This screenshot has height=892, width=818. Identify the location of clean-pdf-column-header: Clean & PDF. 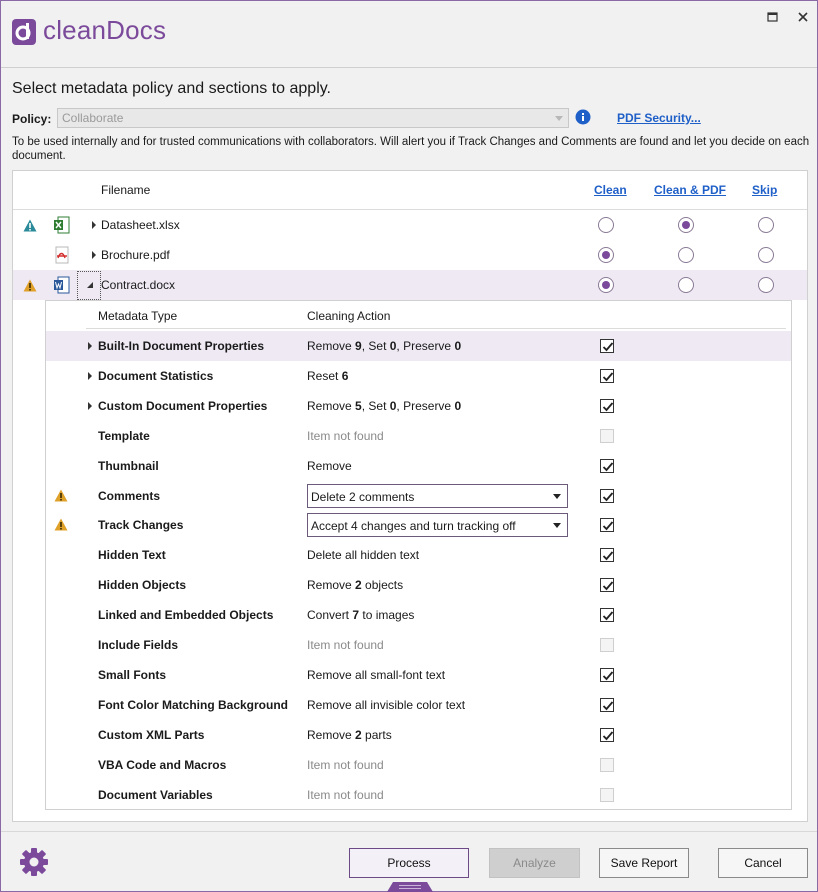
(690, 190).